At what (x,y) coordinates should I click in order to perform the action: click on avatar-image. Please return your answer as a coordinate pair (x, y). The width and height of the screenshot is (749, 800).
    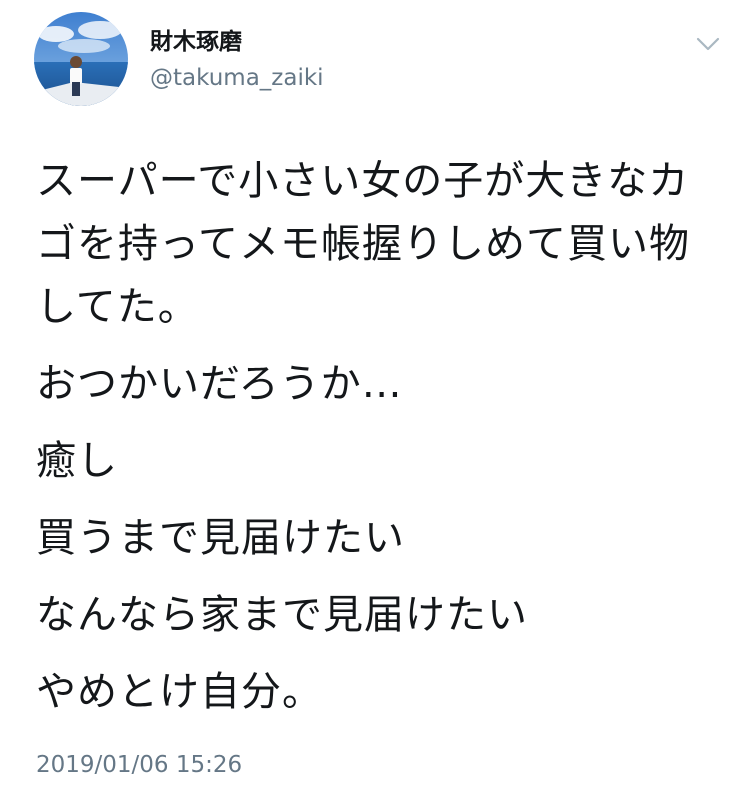
    Looking at the image, I should click on (81, 59).